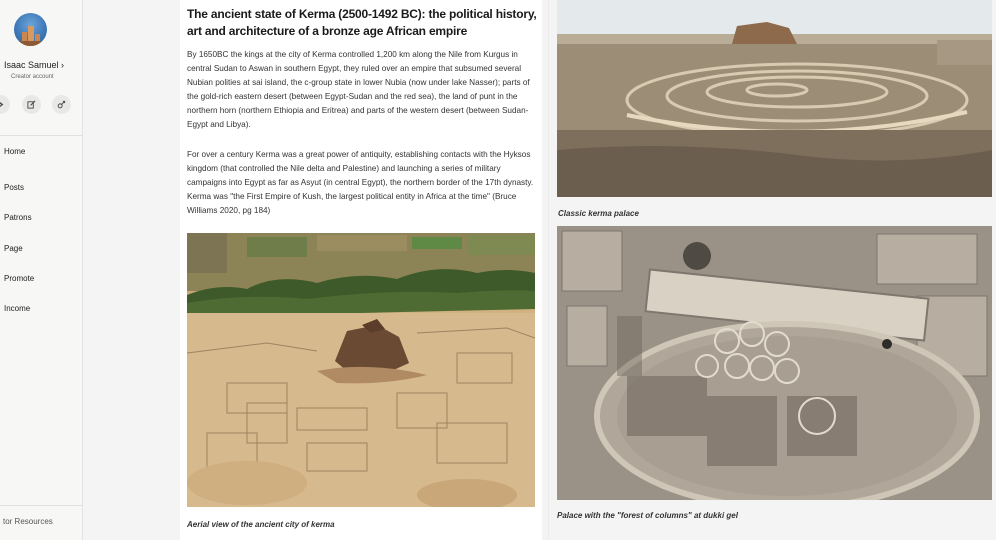 The image size is (996, 540). I want to click on nav-patrons: Patrons, so click(18, 217).